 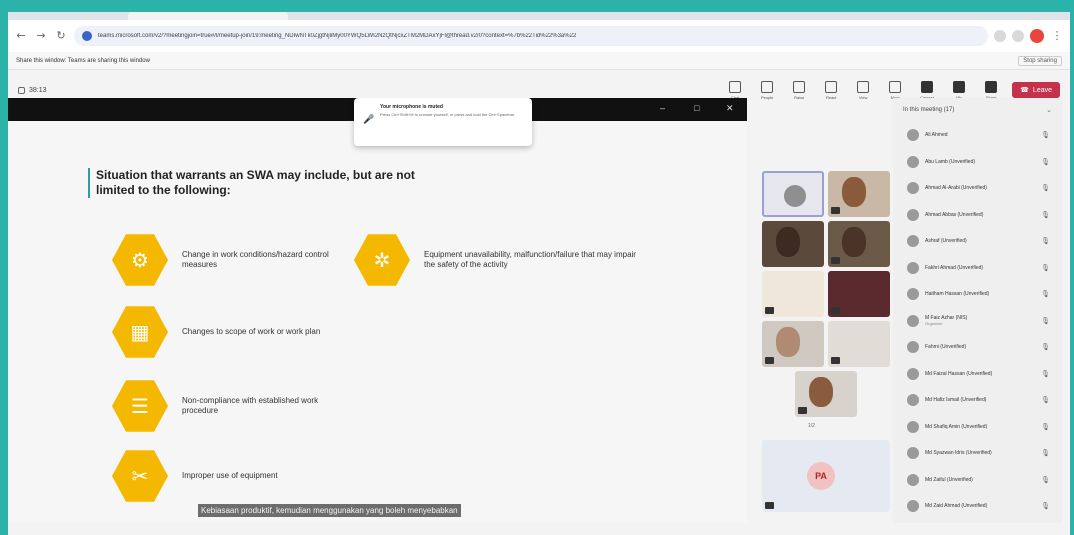 What do you see at coordinates (977, 400) in the screenshot?
I see `participant-row: Md Hafiz Ismail (Unverified) 🎙` at bounding box center [977, 400].